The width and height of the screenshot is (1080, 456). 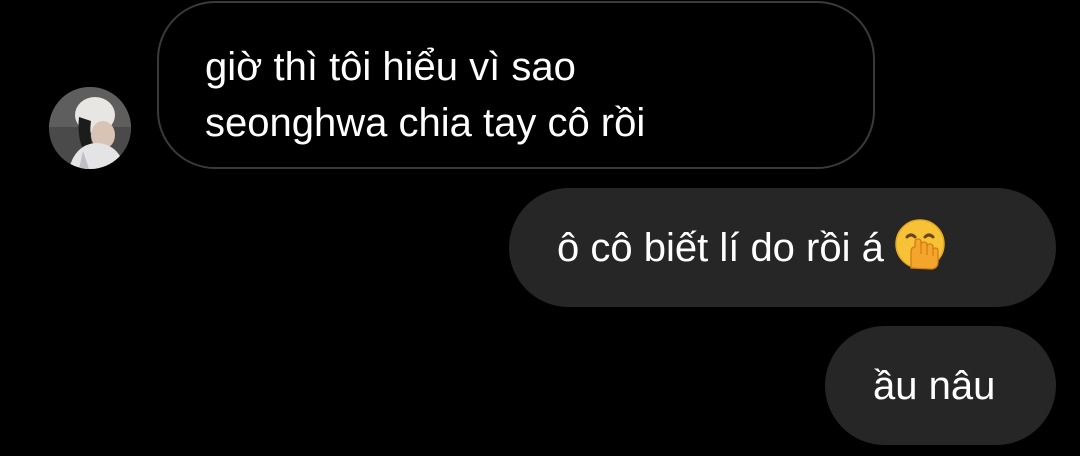 I want to click on avatar-photo, so click(x=90, y=128).